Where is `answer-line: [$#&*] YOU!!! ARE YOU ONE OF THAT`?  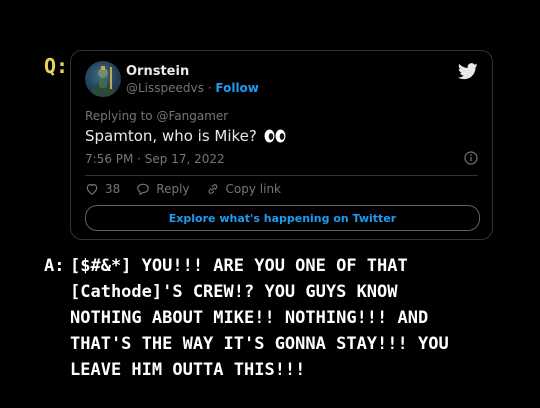 answer-line: [$#&*] YOU!!! ARE YOU ONE OF THAT is located at coordinates (239, 266).